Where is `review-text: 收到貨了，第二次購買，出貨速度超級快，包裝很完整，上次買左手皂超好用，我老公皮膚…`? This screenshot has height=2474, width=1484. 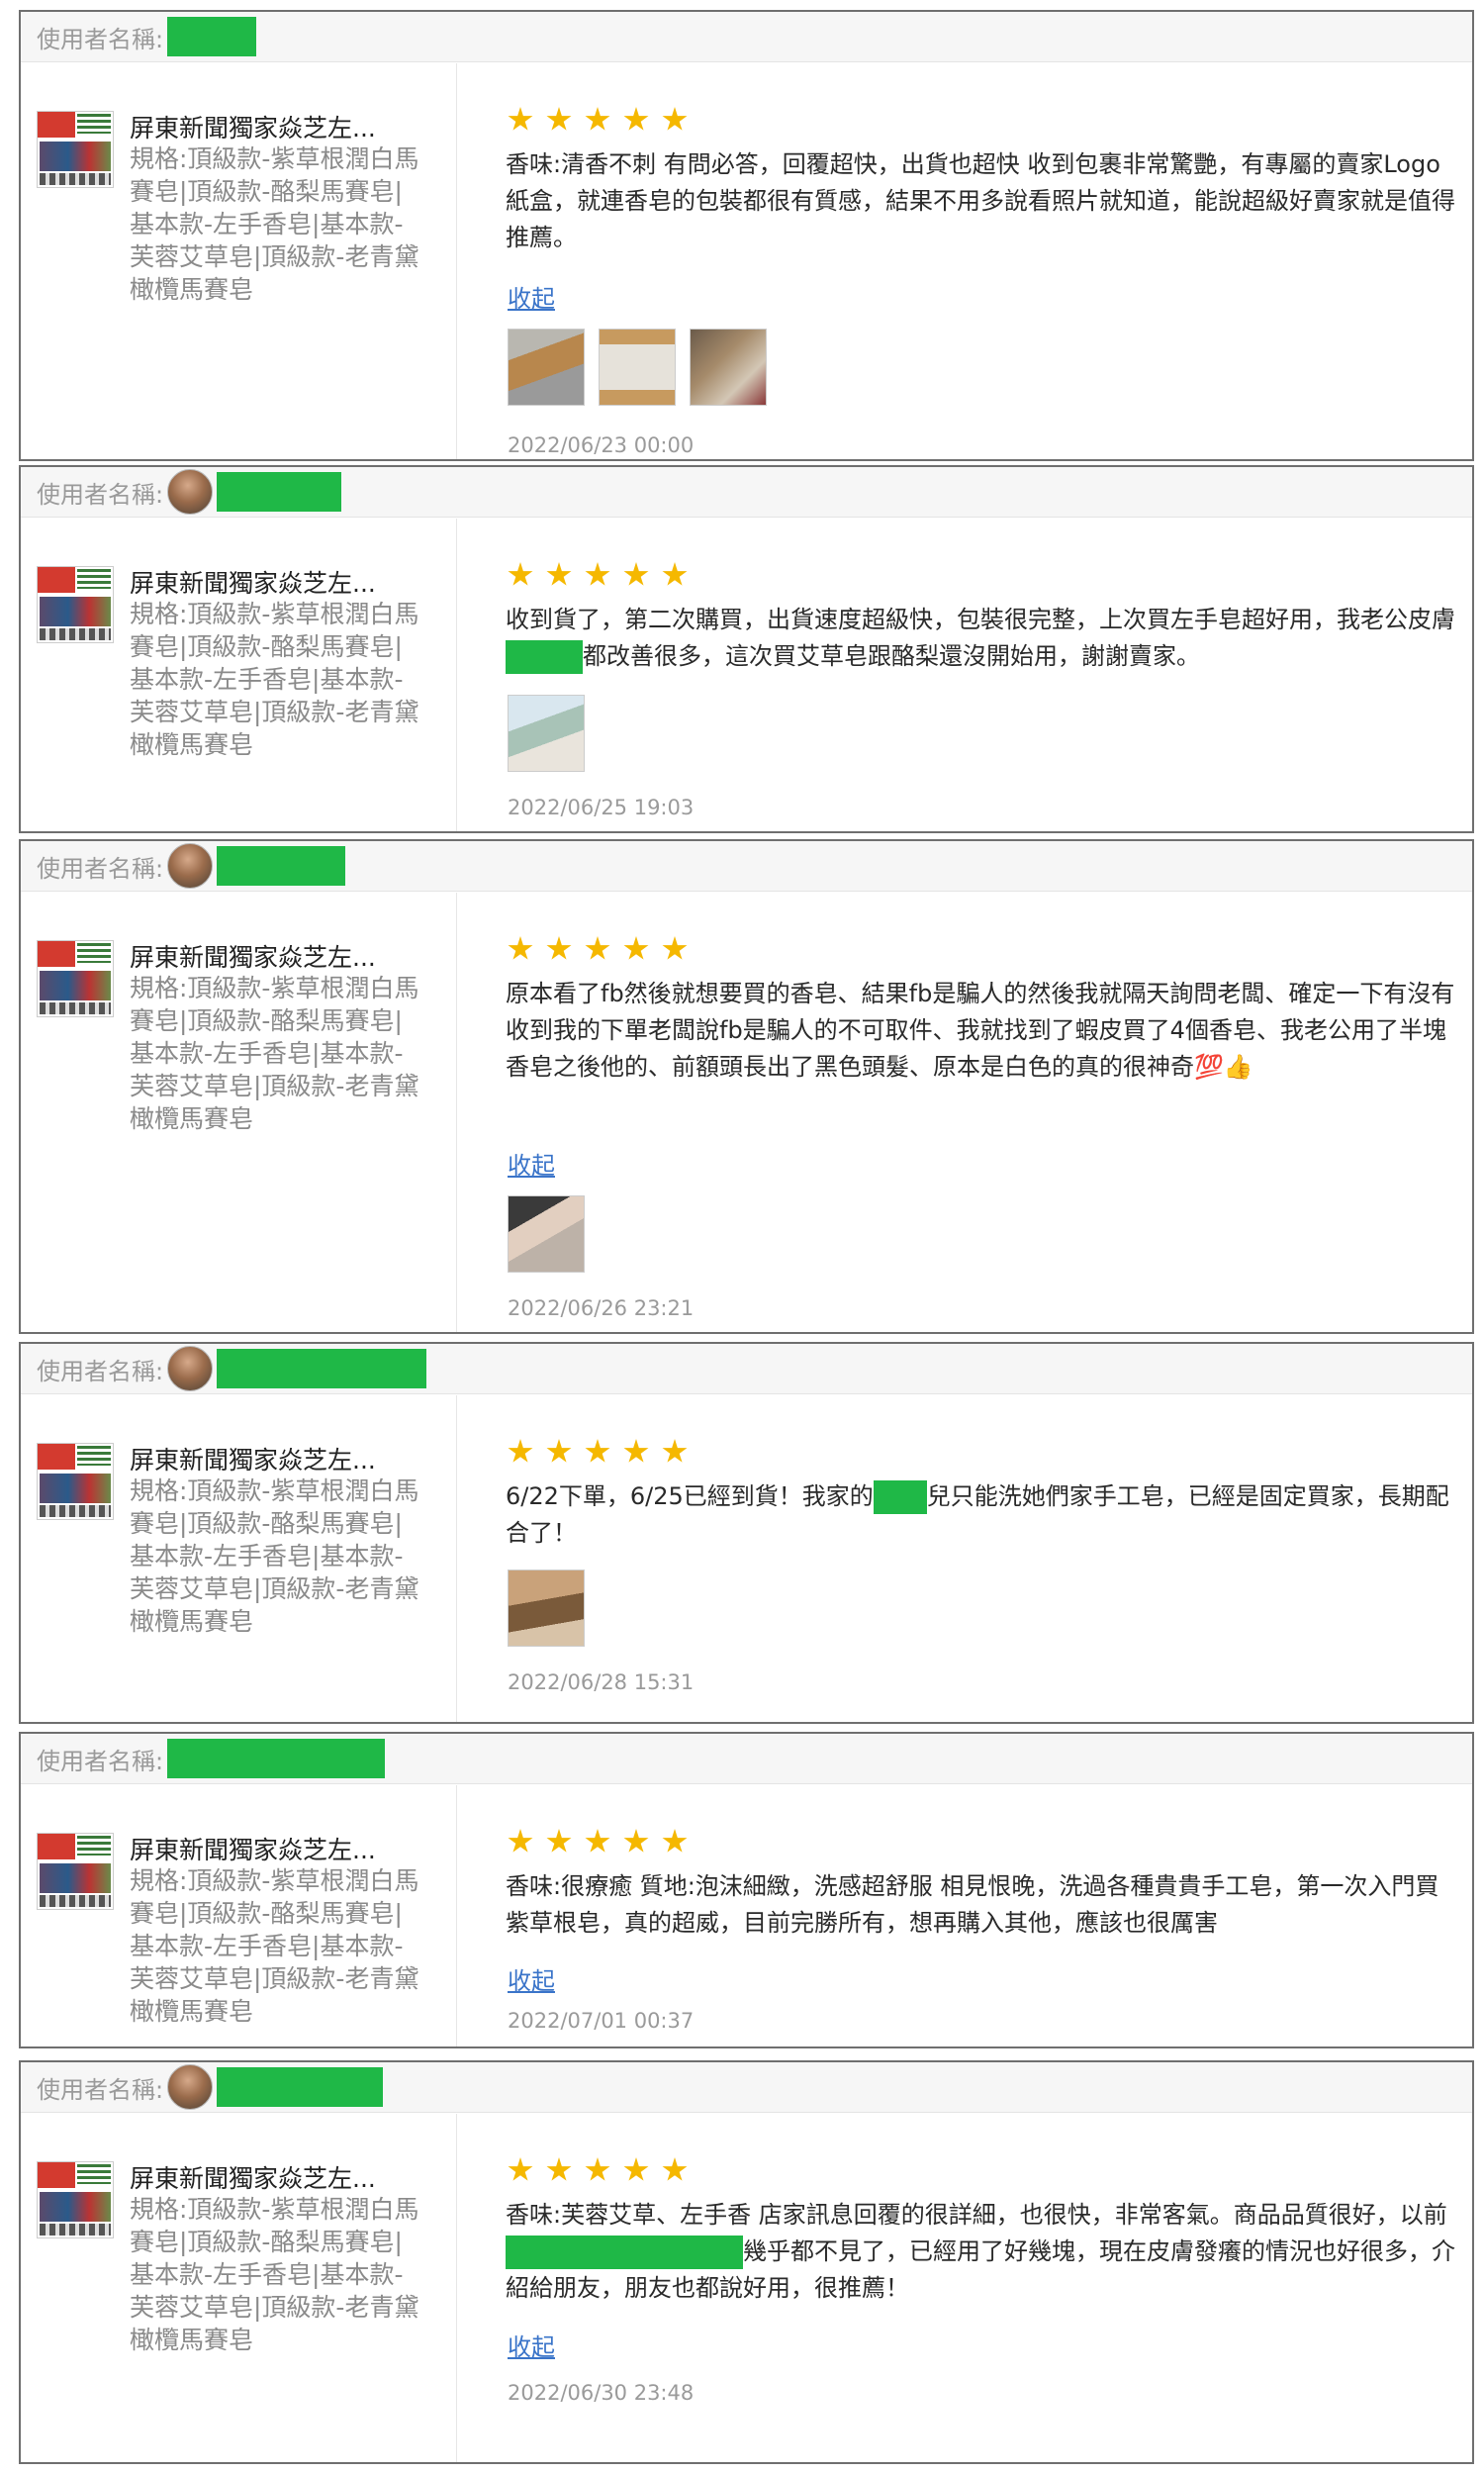 review-text: 收到貨了，第二次購買，出貨速度超級快，包裝很完整，上次買左手皂超好用，我老公皮膚… is located at coordinates (980, 638).